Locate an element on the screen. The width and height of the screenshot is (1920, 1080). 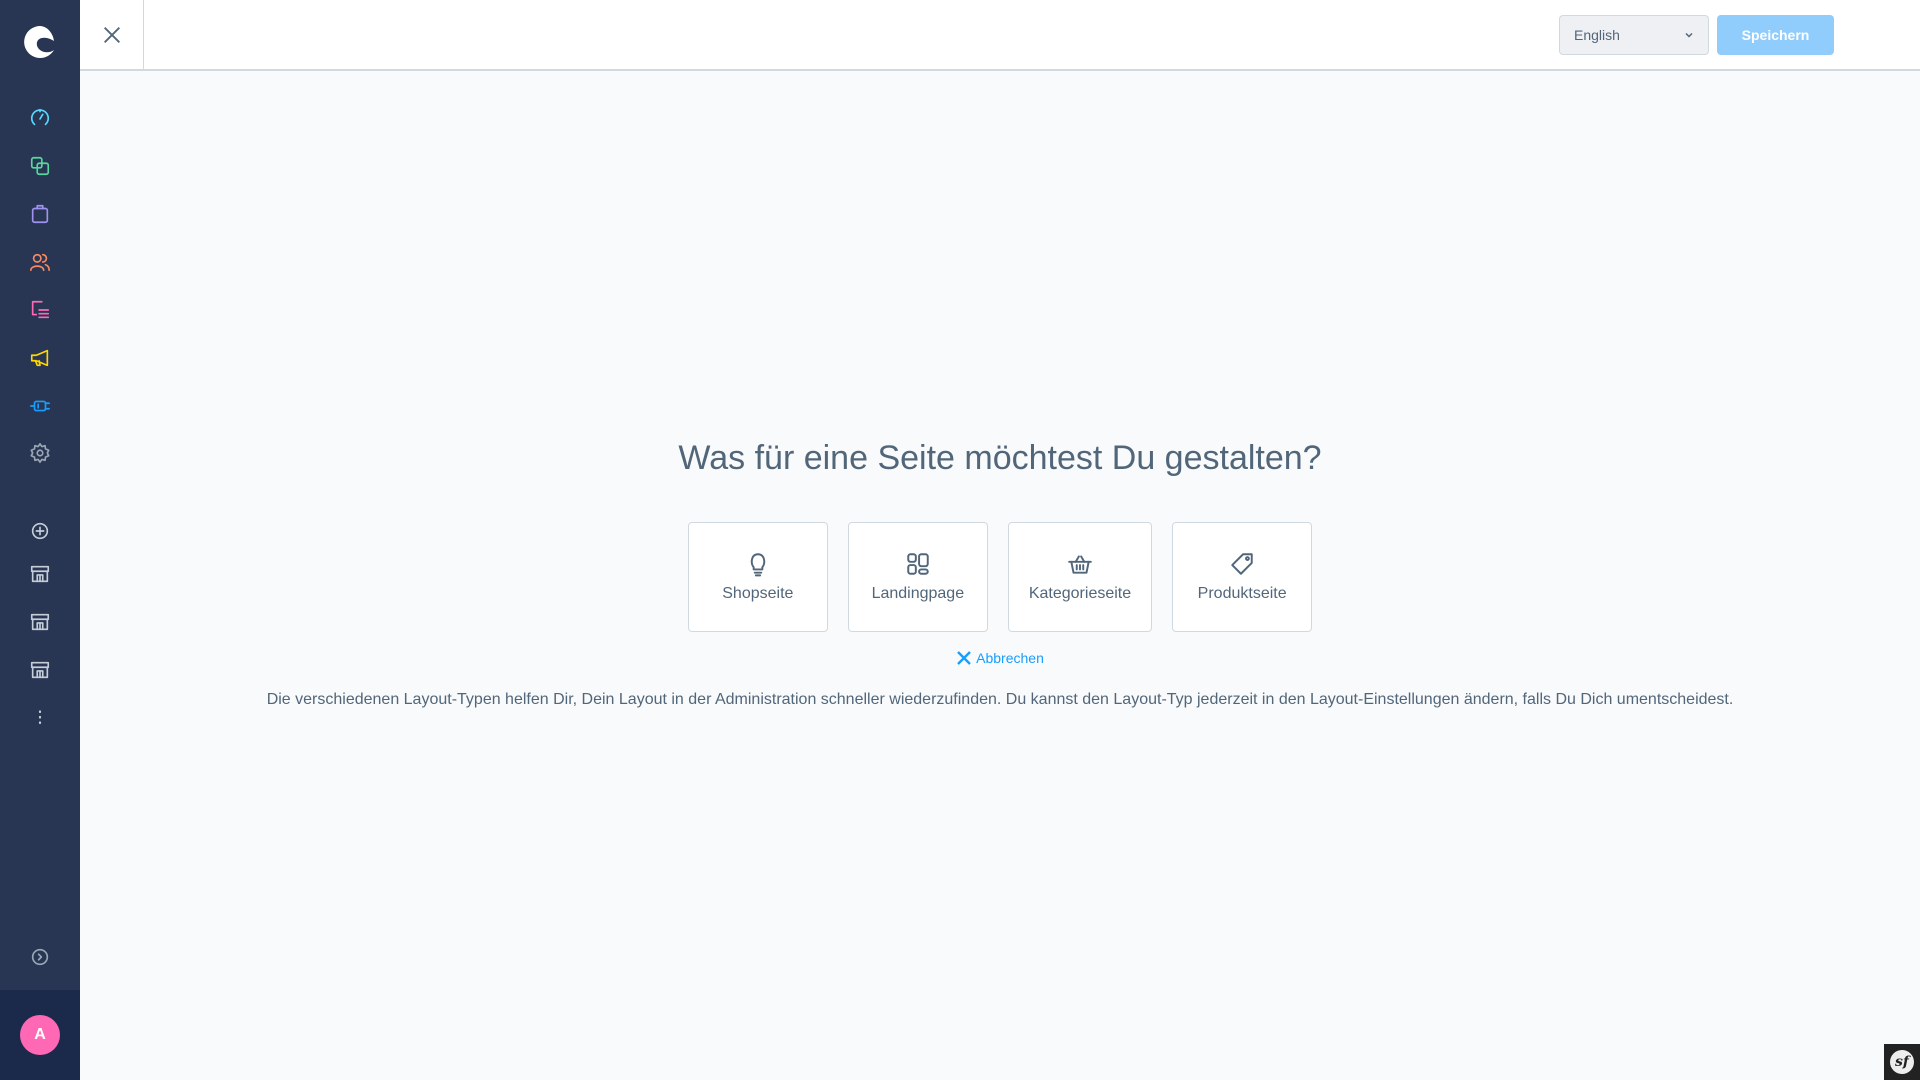
page-type-label: Shopseite is located at coordinates (758, 593).